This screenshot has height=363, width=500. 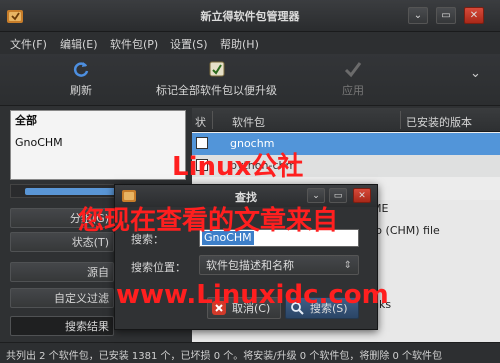 What do you see at coordinates (218, 80) in the screenshot?
I see `mark-all-upgrades-button: 标记全部软件包以便升级` at bounding box center [218, 80].